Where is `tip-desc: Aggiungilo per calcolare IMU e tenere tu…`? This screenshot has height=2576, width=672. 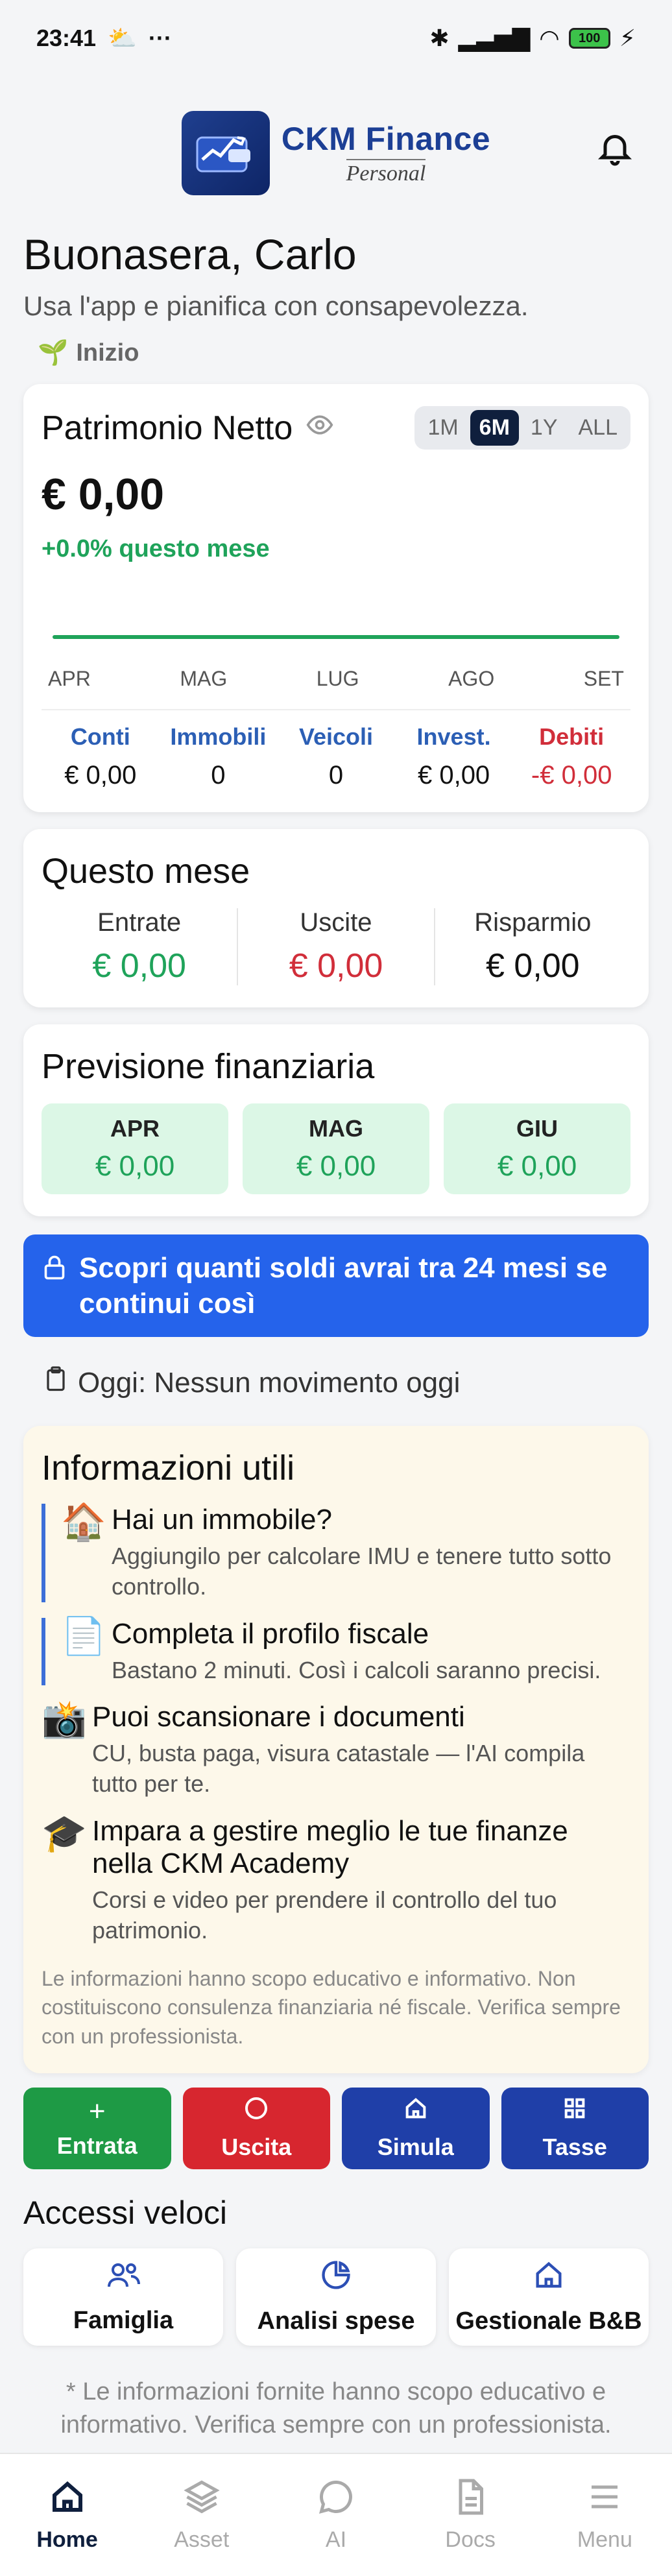
tip-desc: Aggiungilo per calcolare IMU e tenere tu… is located at coordinates (362, 1571).